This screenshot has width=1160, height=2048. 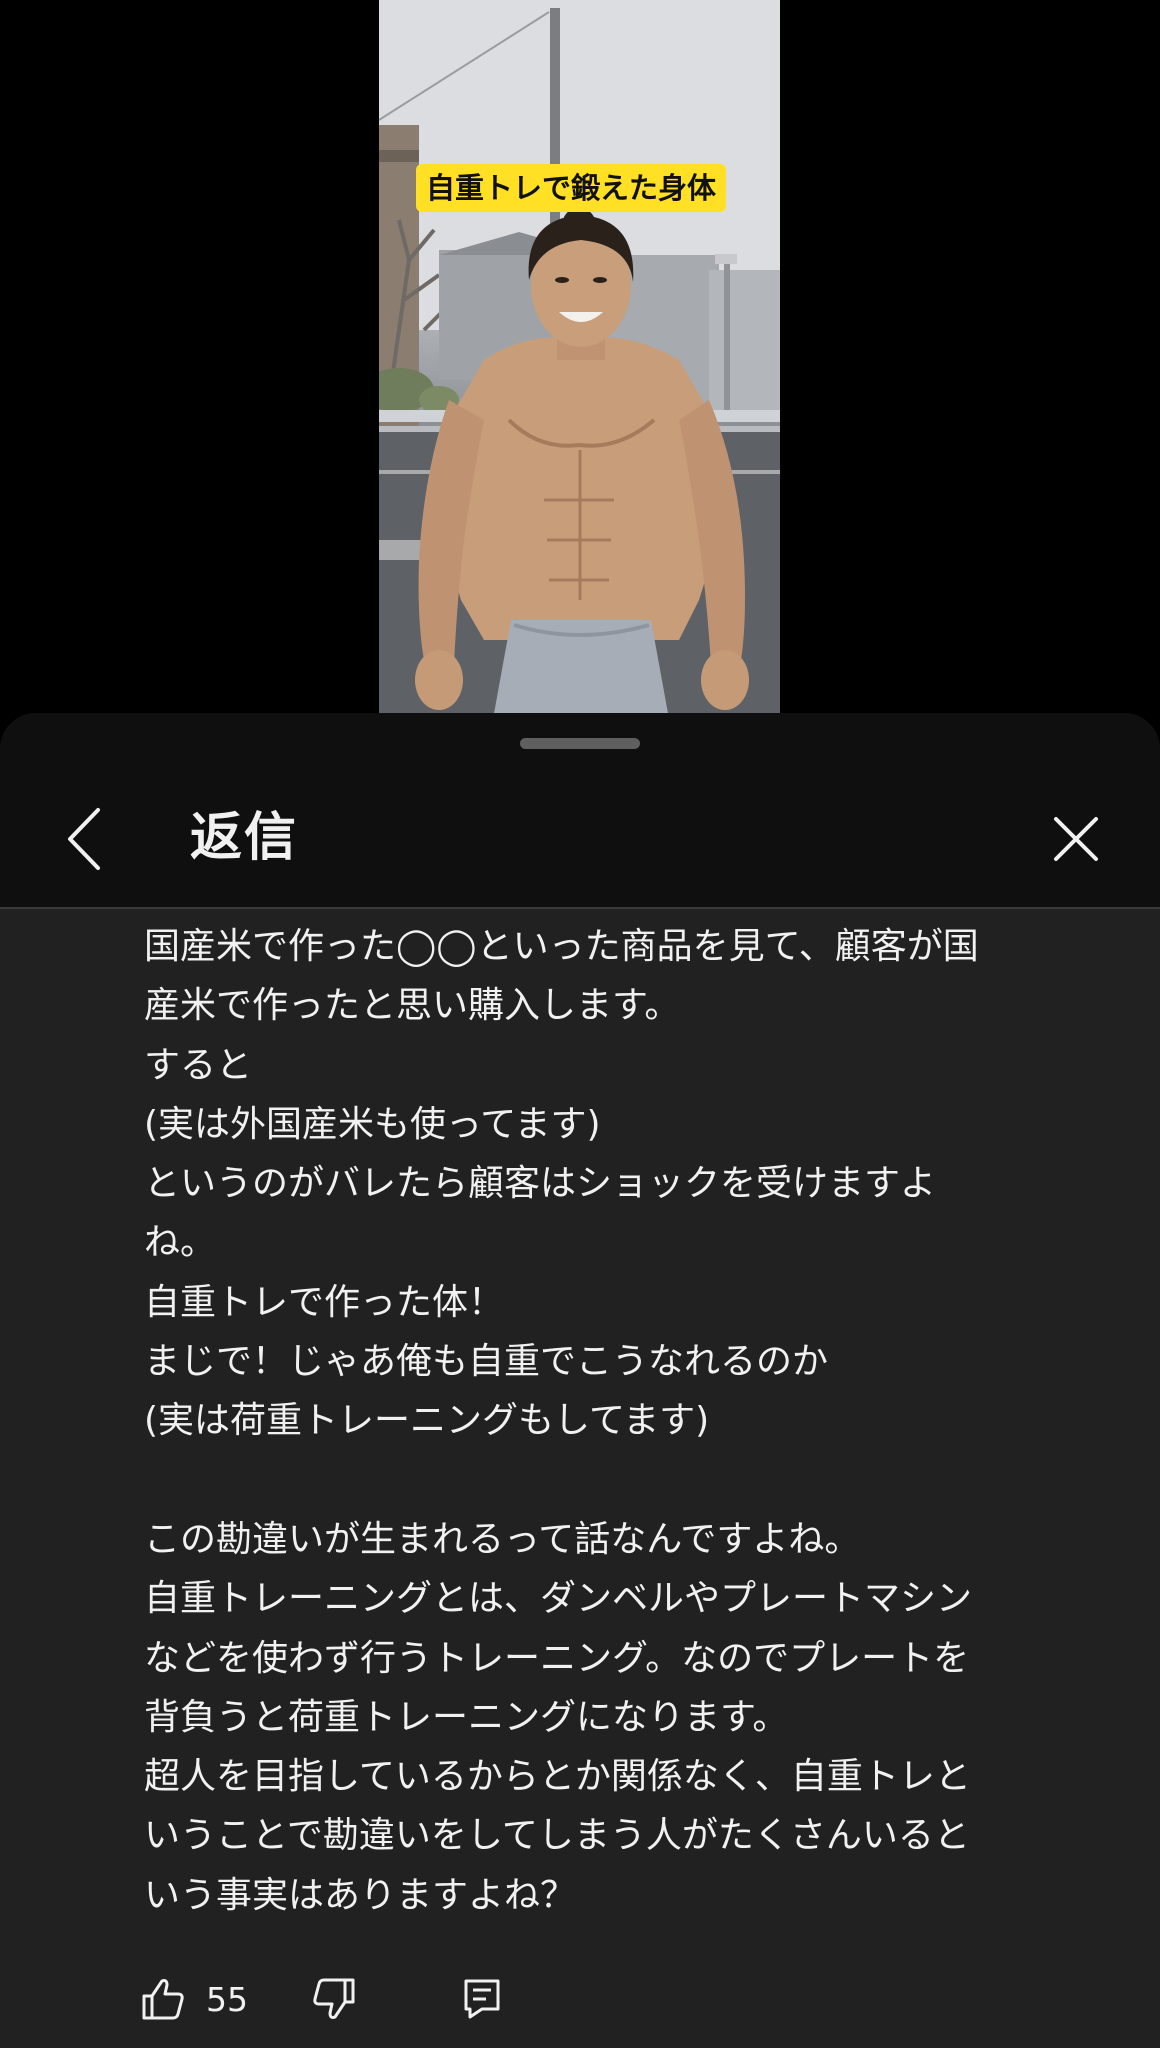 What do you see at coordinates (557, 1777) in the screenshot?
I see `comment-line: 超人を目指しているからとか関係なく、自重トレと` at bounding box center [557, 1777].